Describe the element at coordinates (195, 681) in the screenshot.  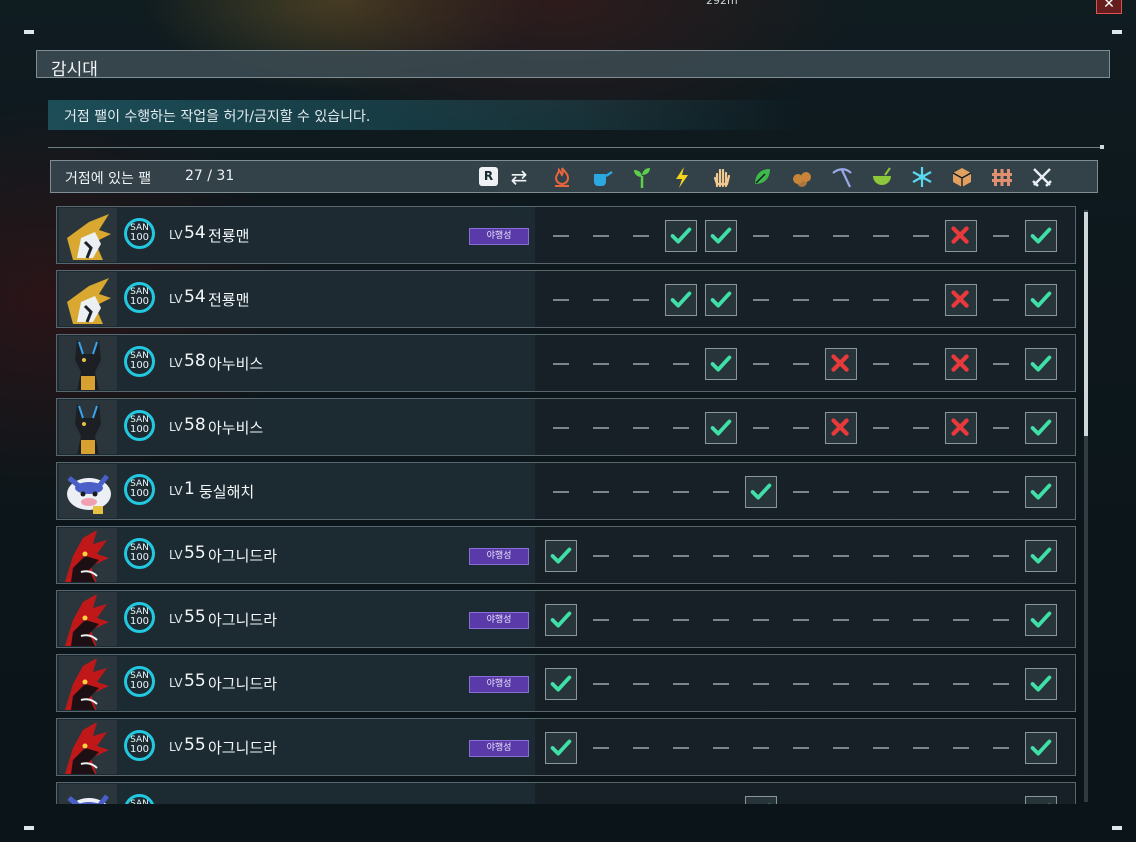
I see `level-value: 55` at that location.